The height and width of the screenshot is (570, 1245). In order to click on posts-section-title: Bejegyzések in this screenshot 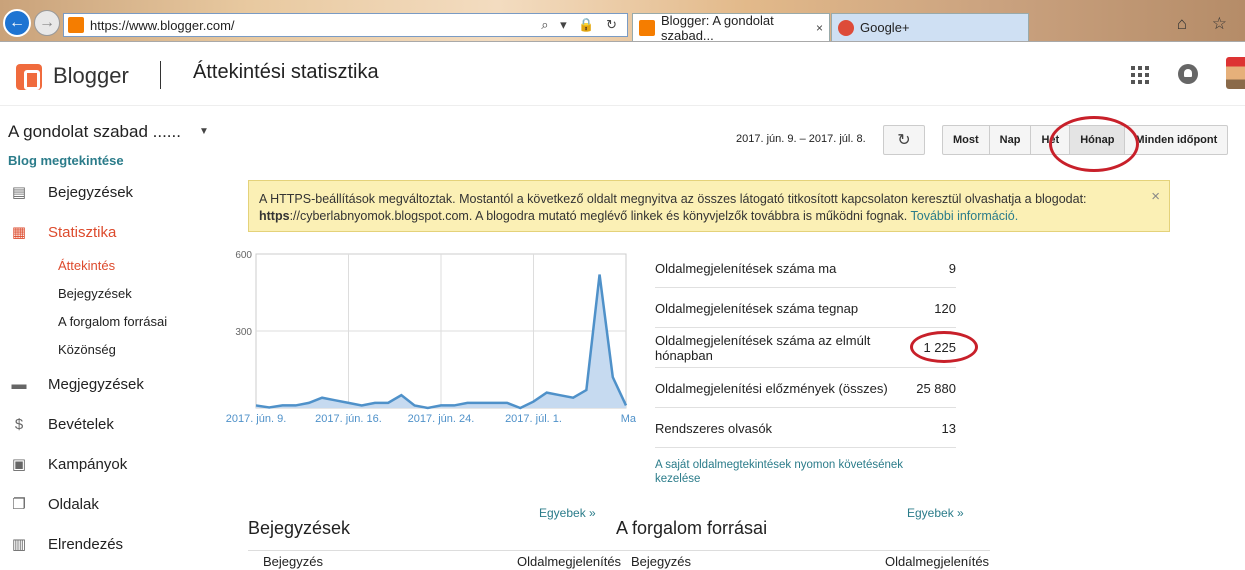, I will do `click(299, 528)`.